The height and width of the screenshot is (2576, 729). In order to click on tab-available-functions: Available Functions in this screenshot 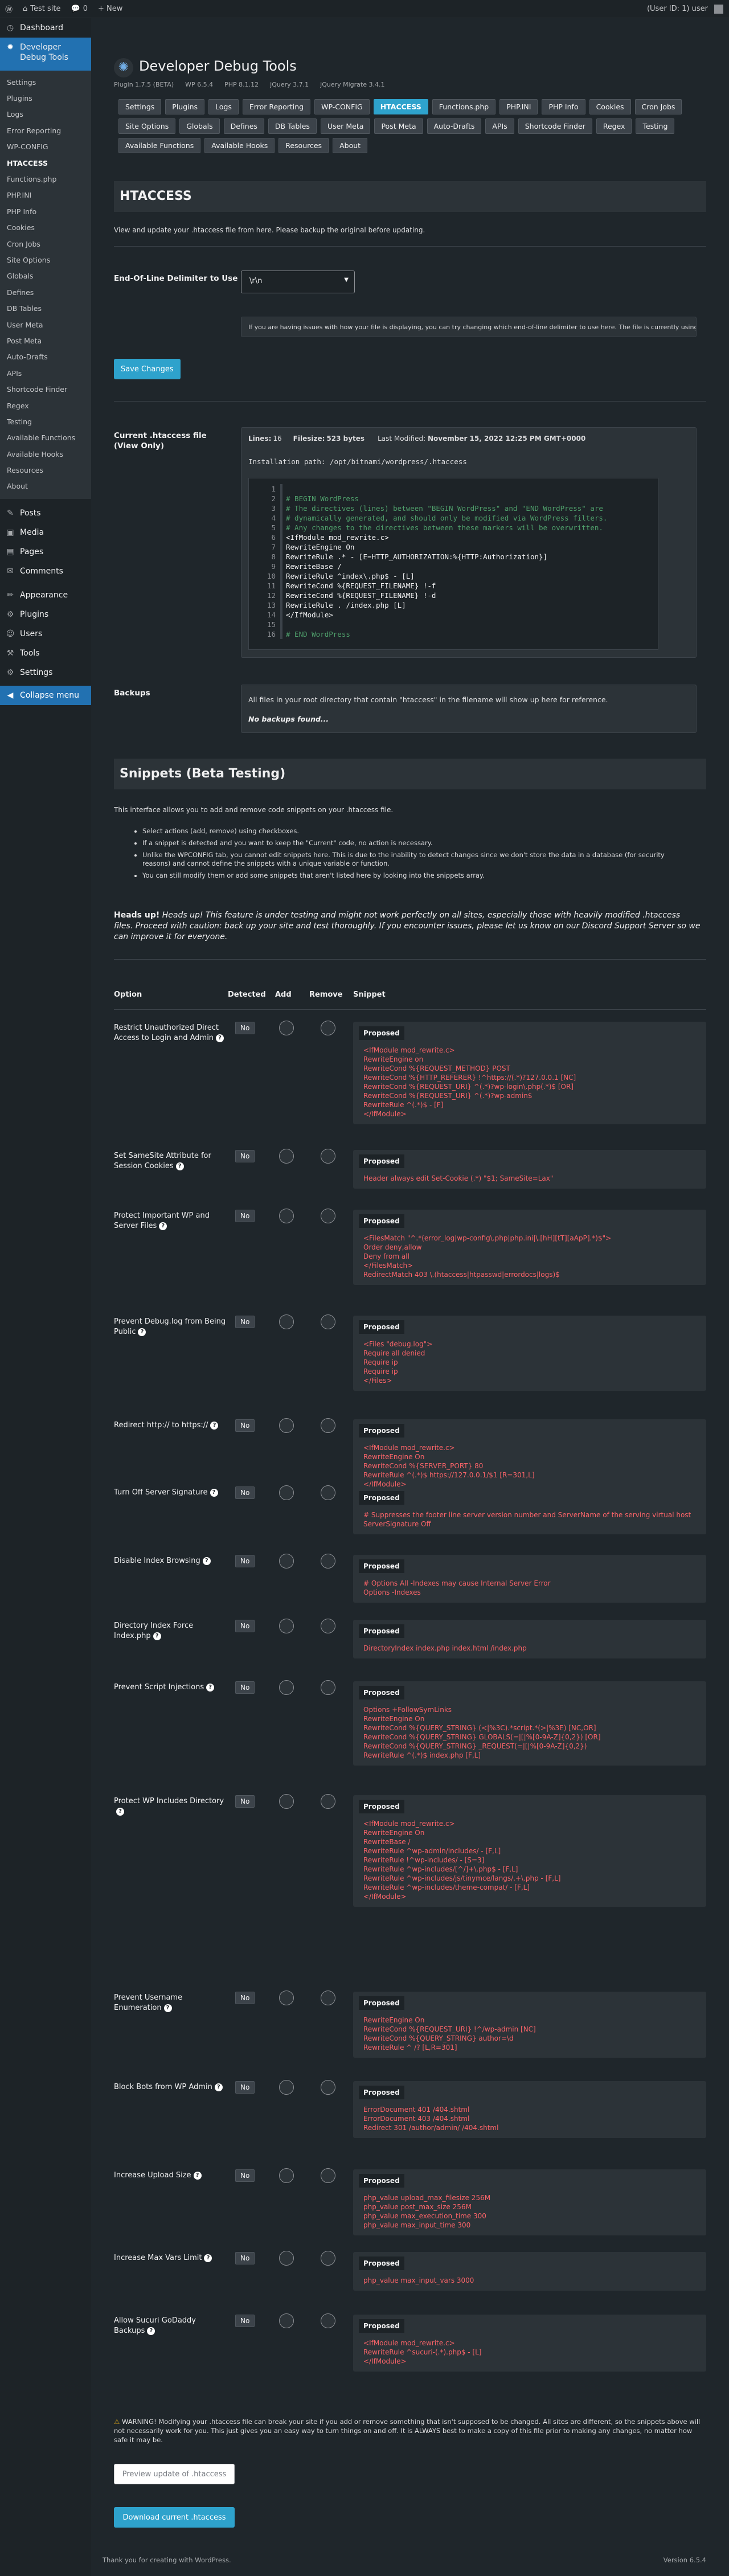, I will do `click(159, 145)`.